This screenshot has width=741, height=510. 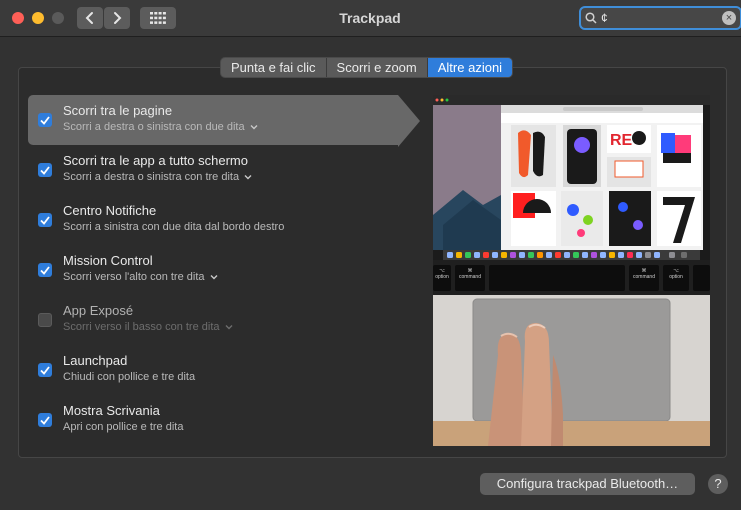 What do you see at coordinates (718, 484) in the screenshot?
I see `help-button: ?` at bounding box center [718, 484].